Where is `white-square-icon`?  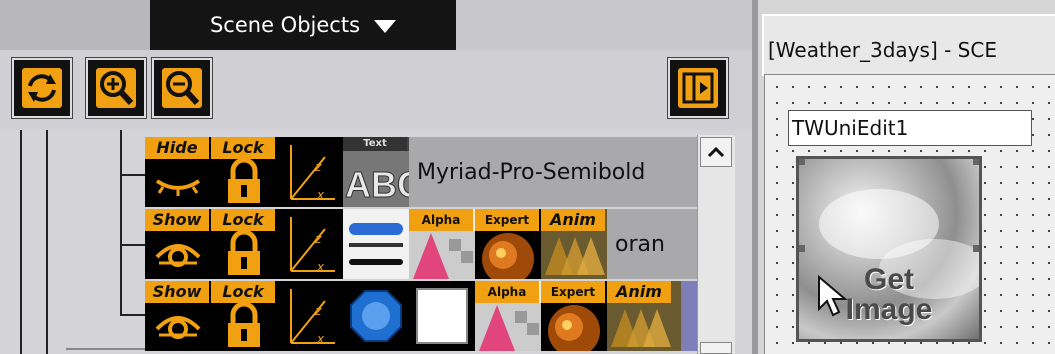
white-square-icon is located at coordinates (442, 316).